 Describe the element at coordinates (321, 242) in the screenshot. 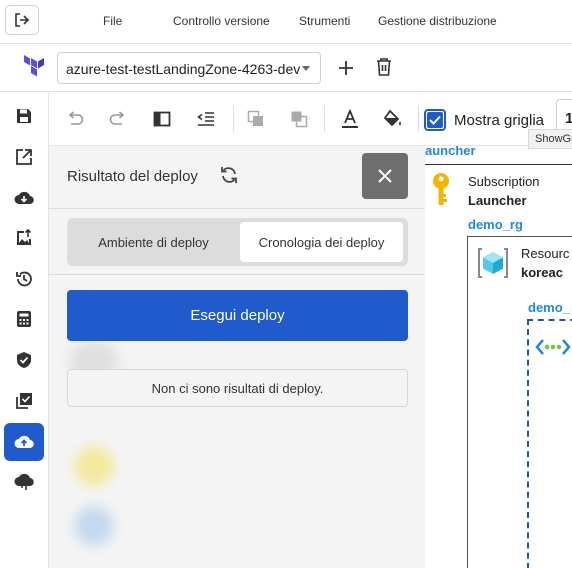

I see `tab-deploy-history: Cronologia dei deploy` at that location.